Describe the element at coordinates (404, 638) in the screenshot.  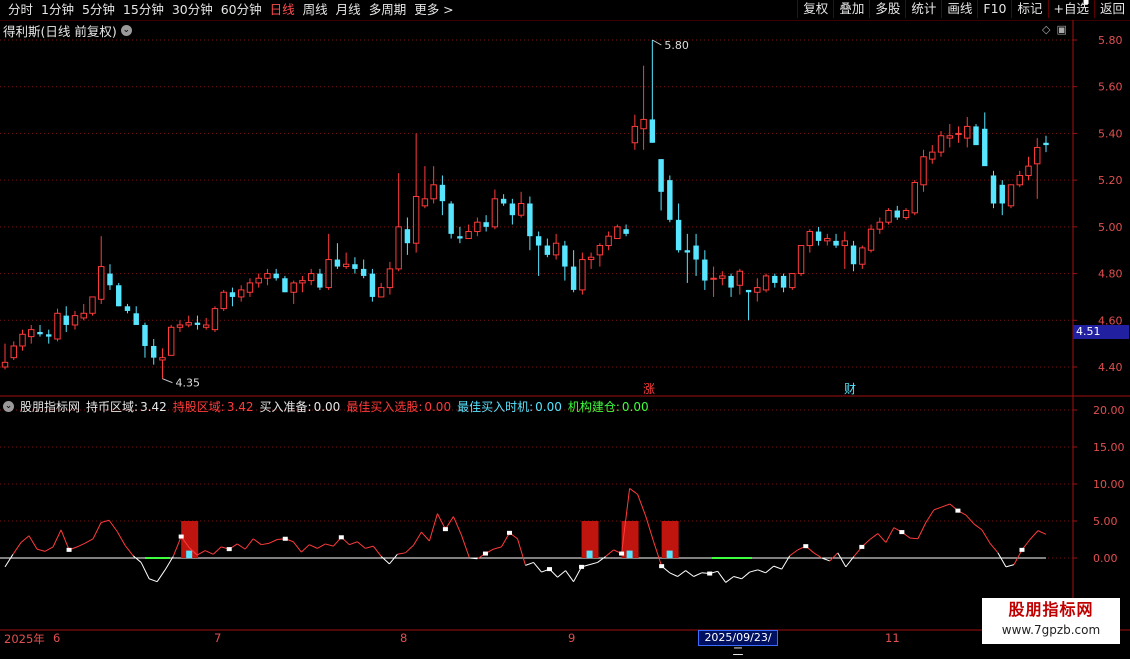
I see `date-label: 8` at that location.